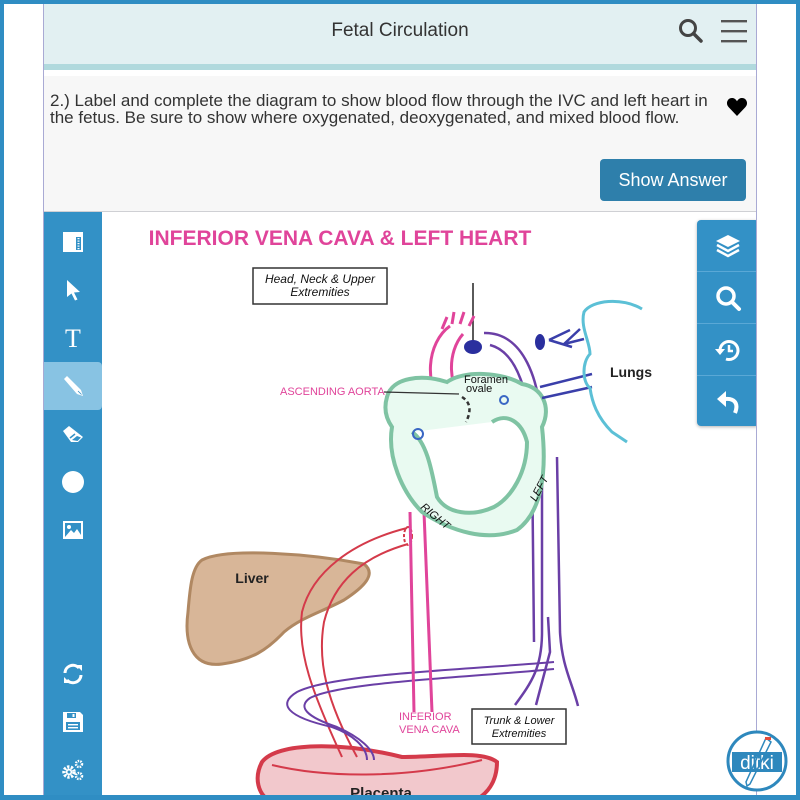  I want to click on floppy-disk-icon, so click(73, 722).